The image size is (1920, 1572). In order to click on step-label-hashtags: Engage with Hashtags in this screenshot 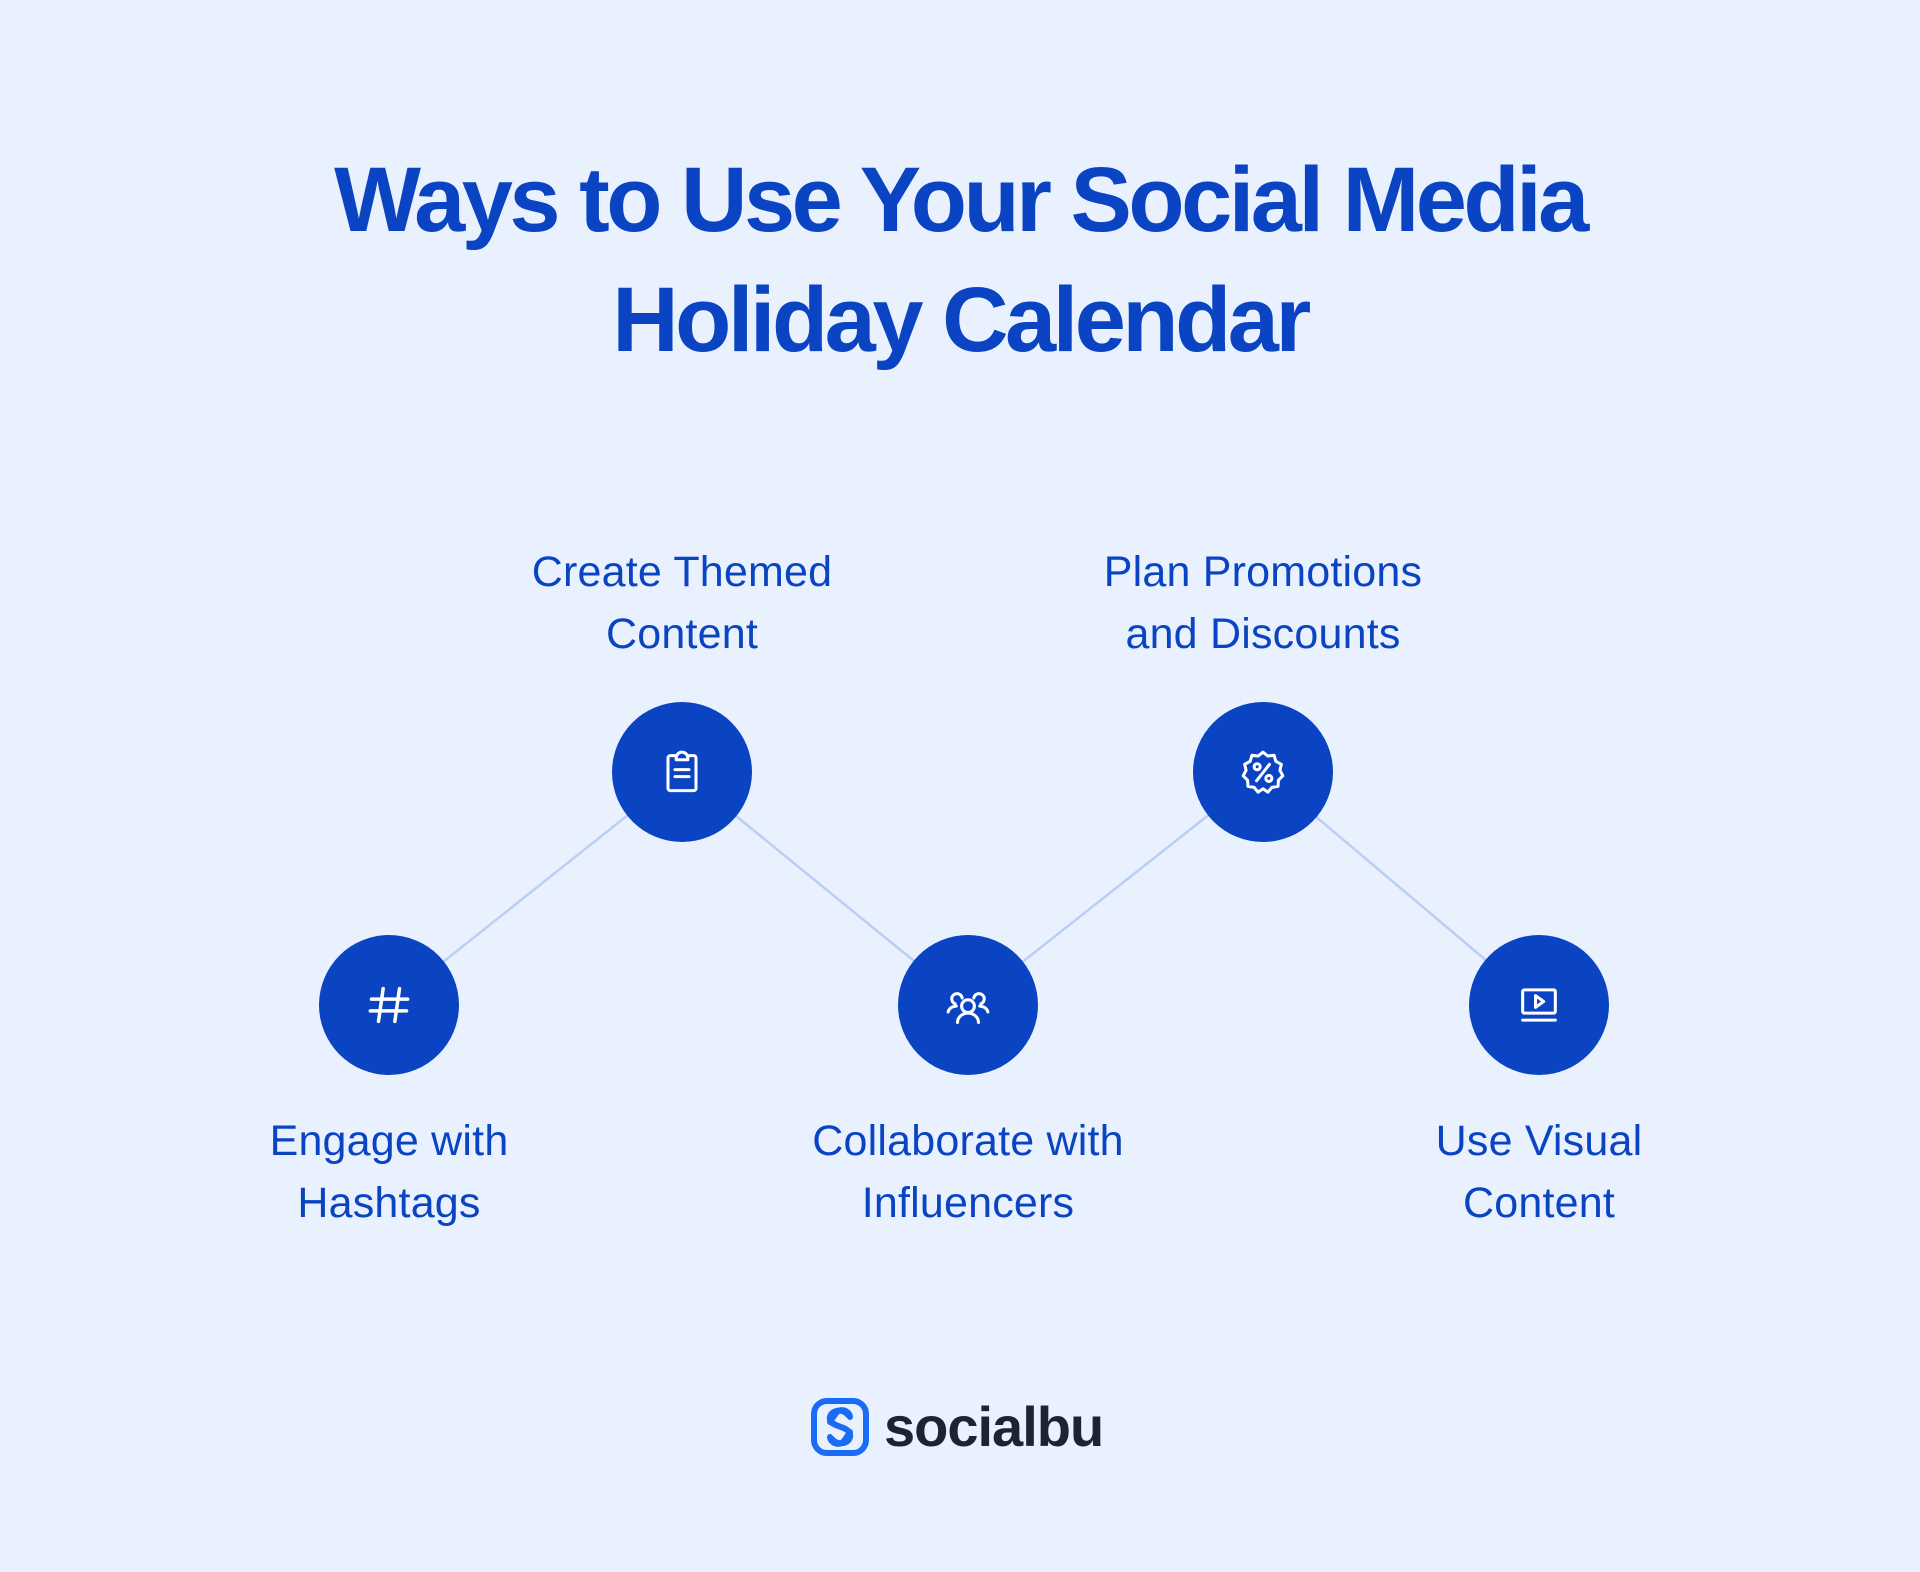, I will do `click(389, 1172)`.